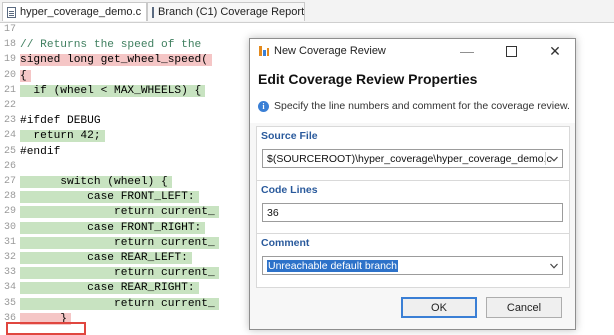 The width and height of the screenshot is (614, 335). Describe the element at coordinates (60, 121) in the screenshot. I see `code-text: #ifdef DEBUG` at that location.